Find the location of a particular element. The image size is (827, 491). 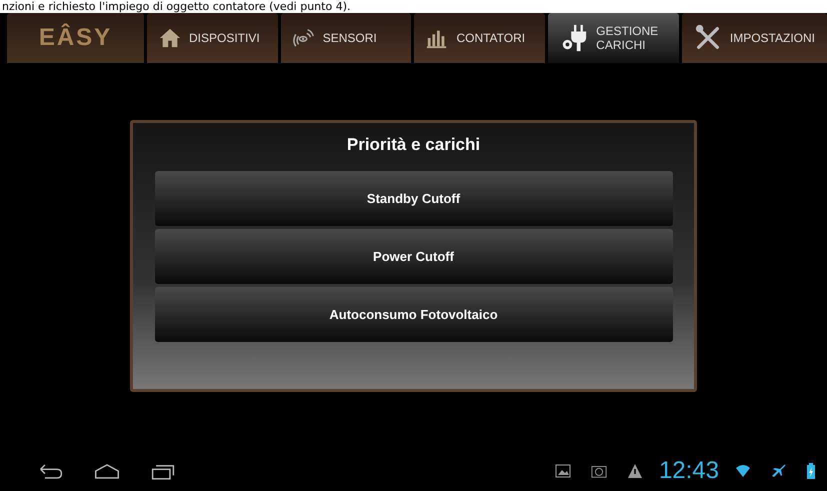

house-icon is located at coordinates (170, 38).